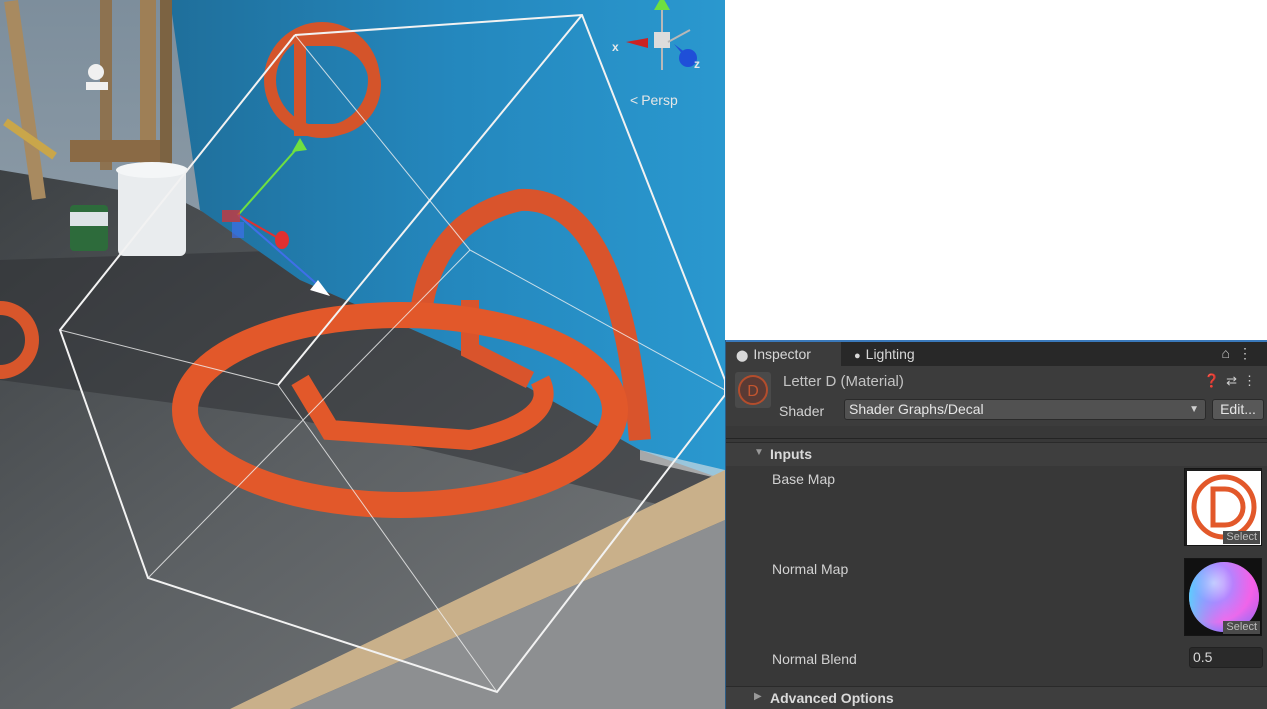  I want to click on base-map-label: Base Map, so click(804, 479).